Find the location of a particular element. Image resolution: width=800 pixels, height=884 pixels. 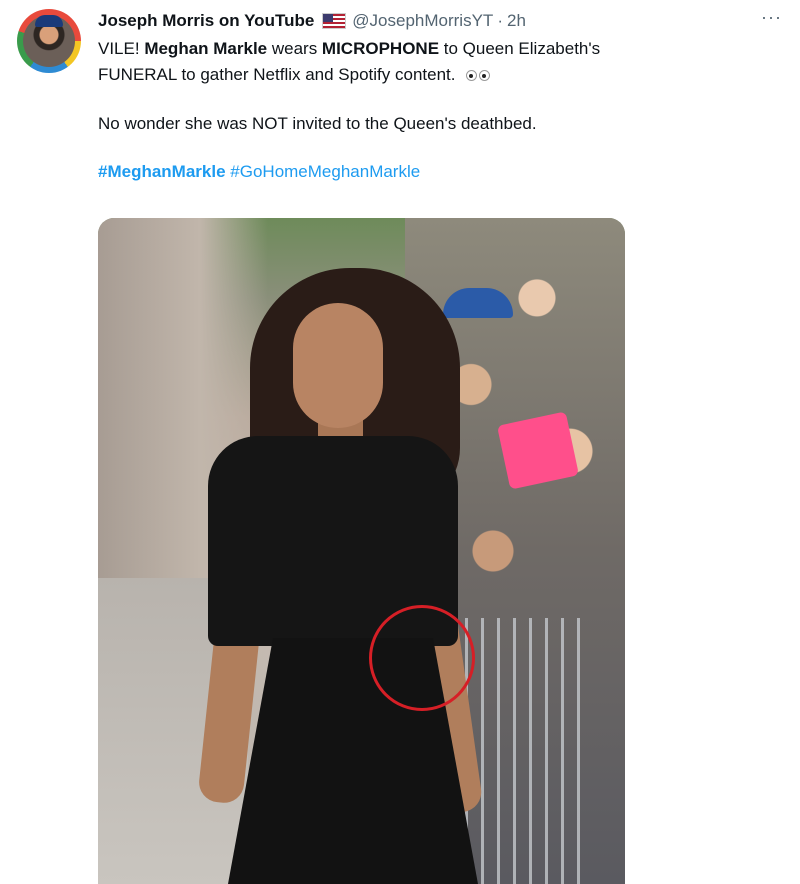

hashtag-list: #MeghanMarkle #GoHomeMeghanMarkle is located at coordinates (438, 172).